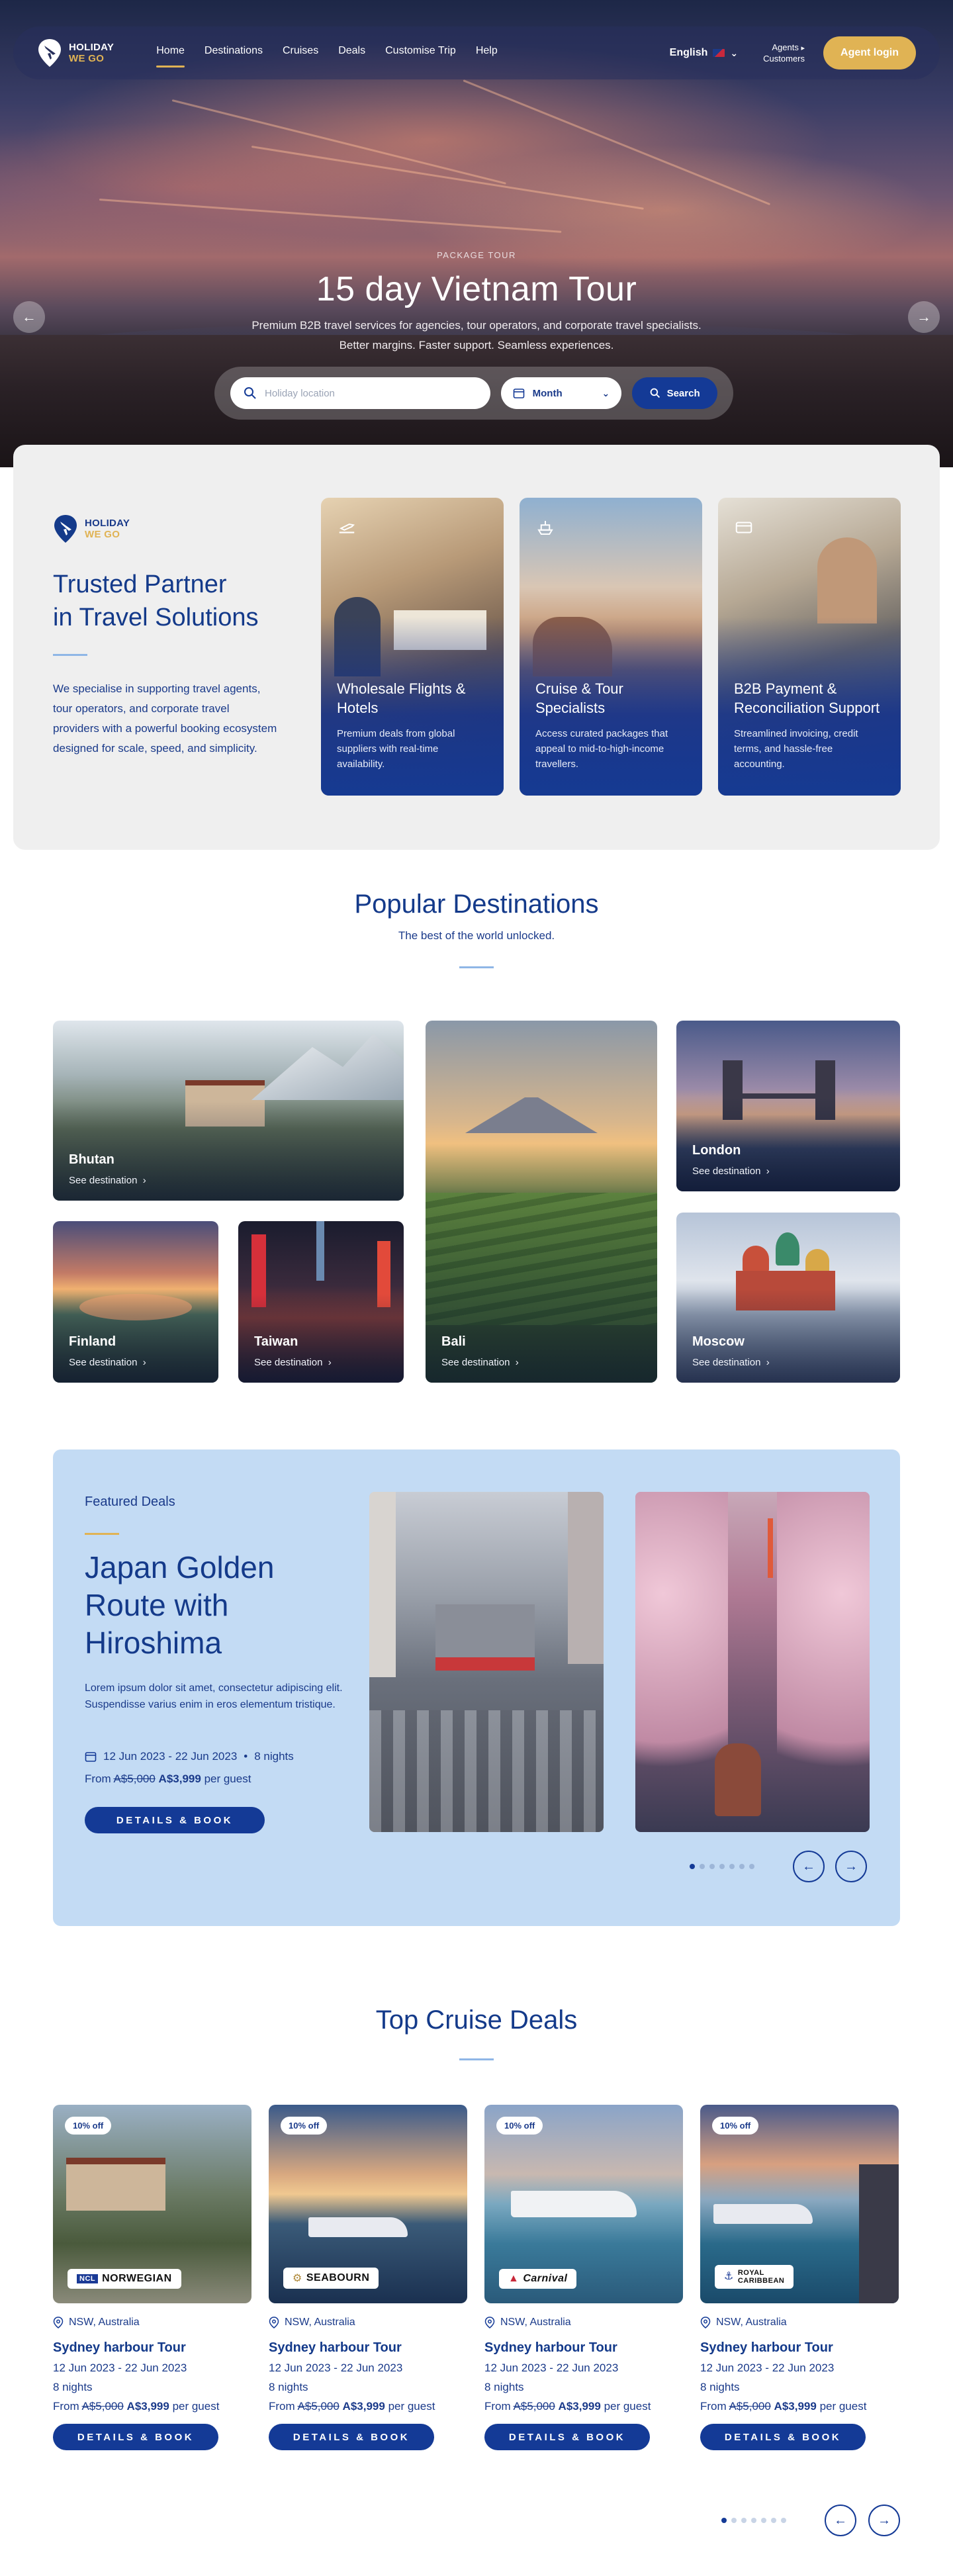 The height and width of the screenshot is (2576, 953). Describe the element at coordinates (884, 2520) in the screenshot. I see `cruise-next-button: →` at that location.